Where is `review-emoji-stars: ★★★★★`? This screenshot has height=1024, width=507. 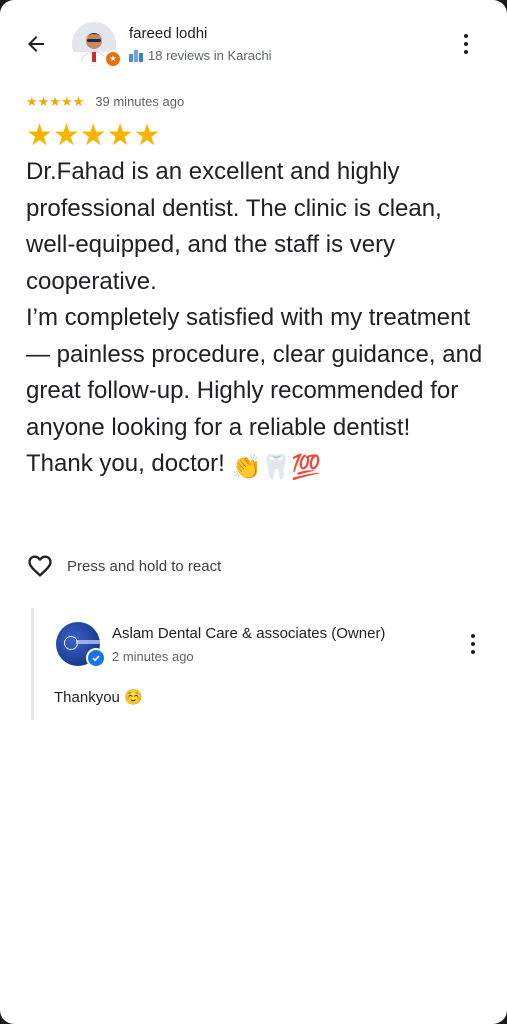 review-emoji-stars: ★★★★★ is located at coordinates (93, 135).